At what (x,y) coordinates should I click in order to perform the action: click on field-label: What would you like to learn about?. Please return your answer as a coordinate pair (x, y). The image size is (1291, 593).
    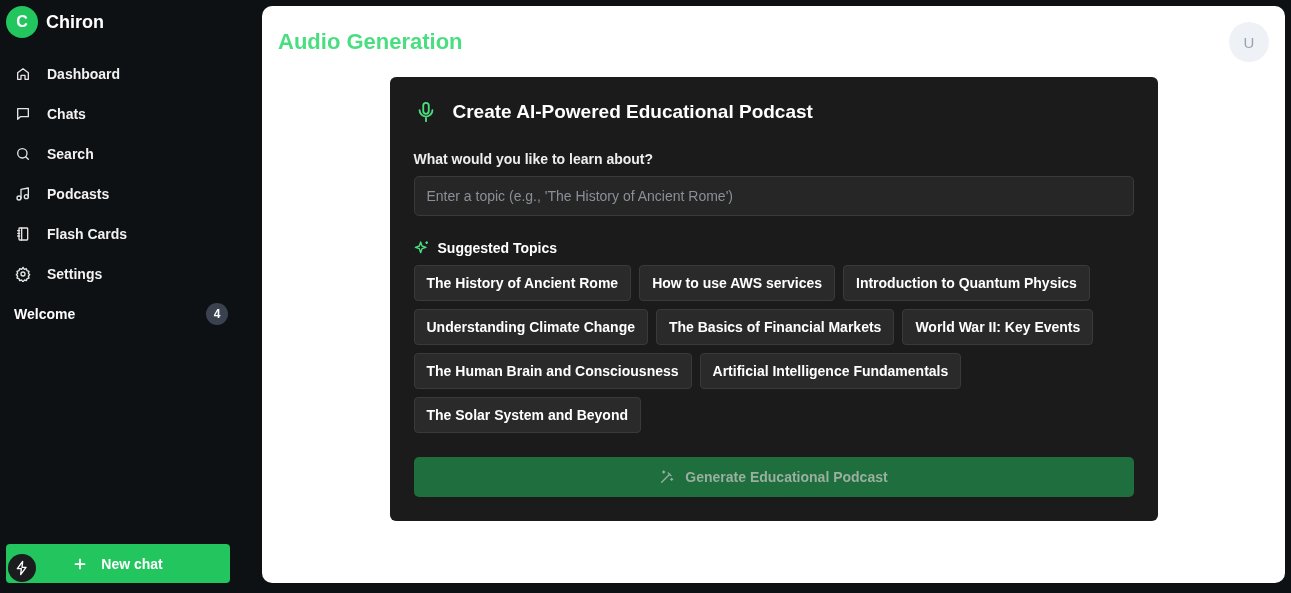
    Looking at the image, I should click on (534, 159).